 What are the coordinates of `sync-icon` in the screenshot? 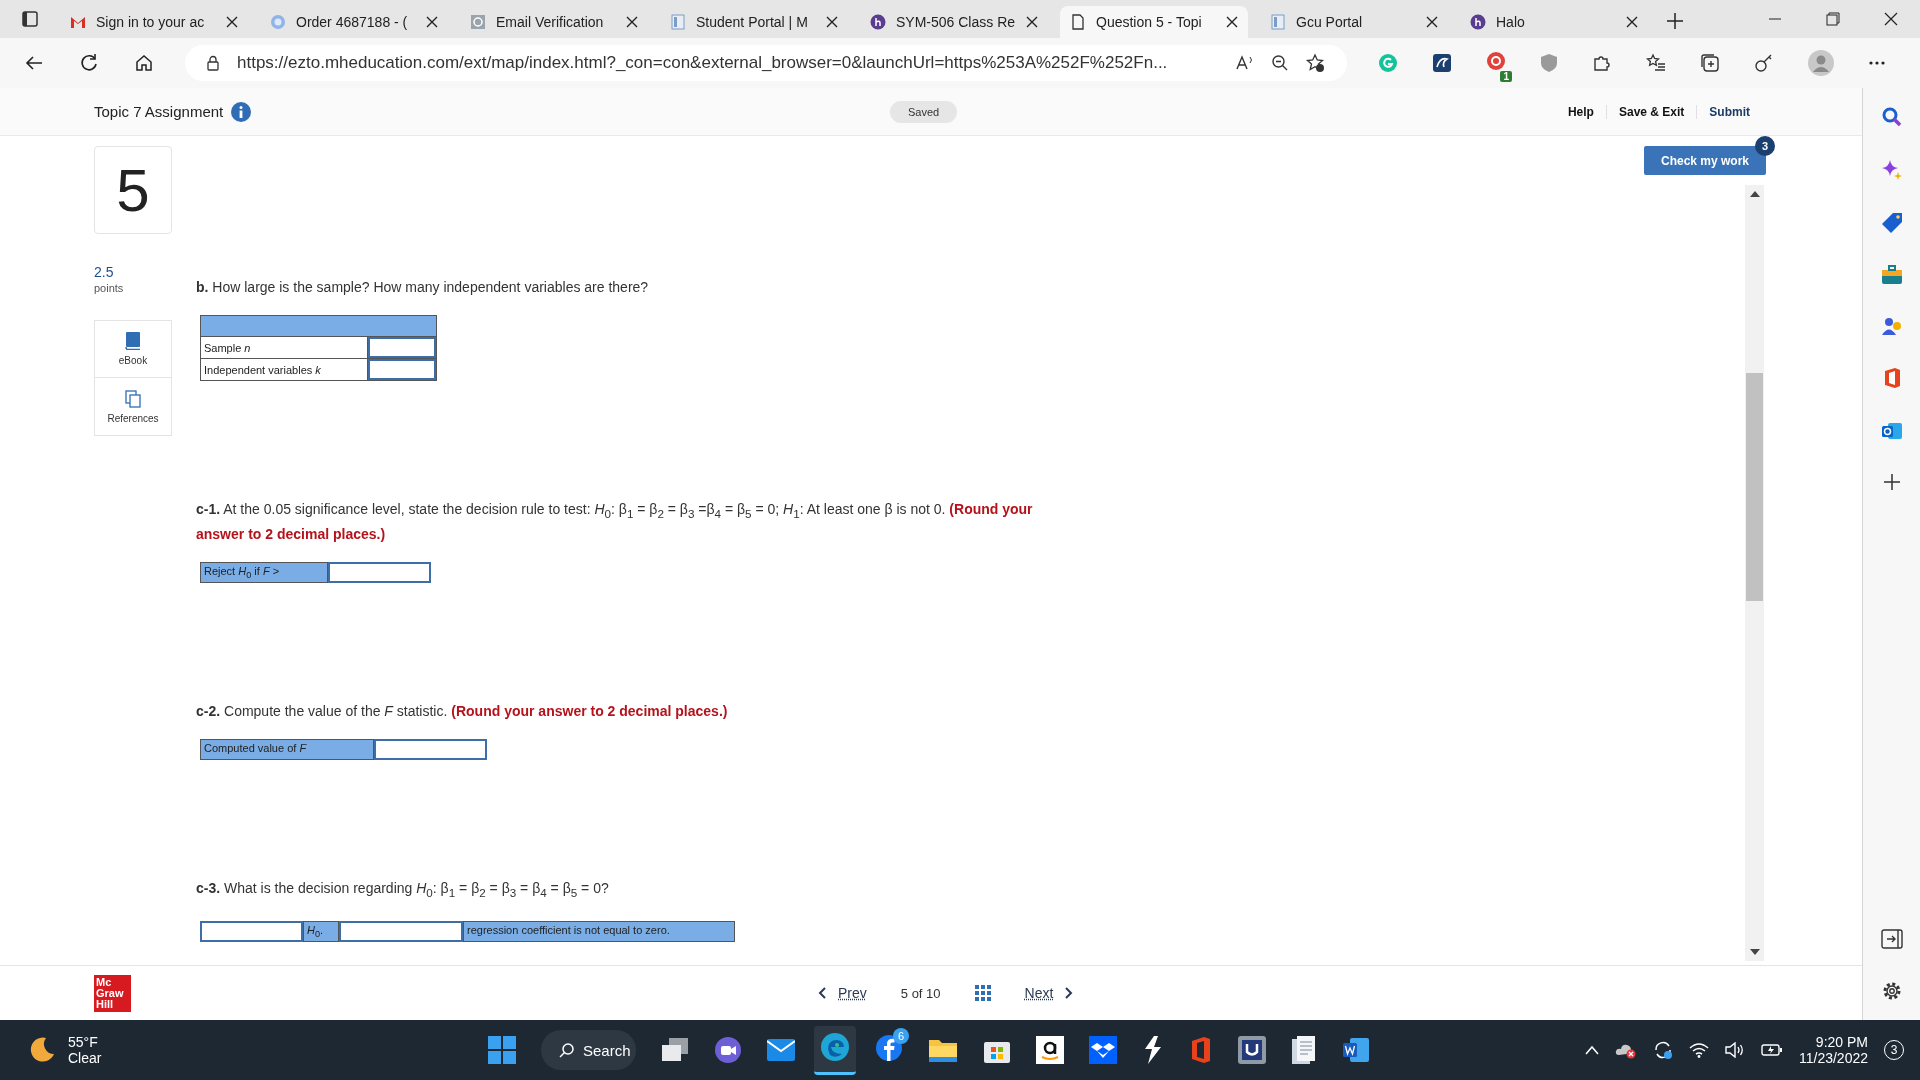 It's located at (1662, 1050).